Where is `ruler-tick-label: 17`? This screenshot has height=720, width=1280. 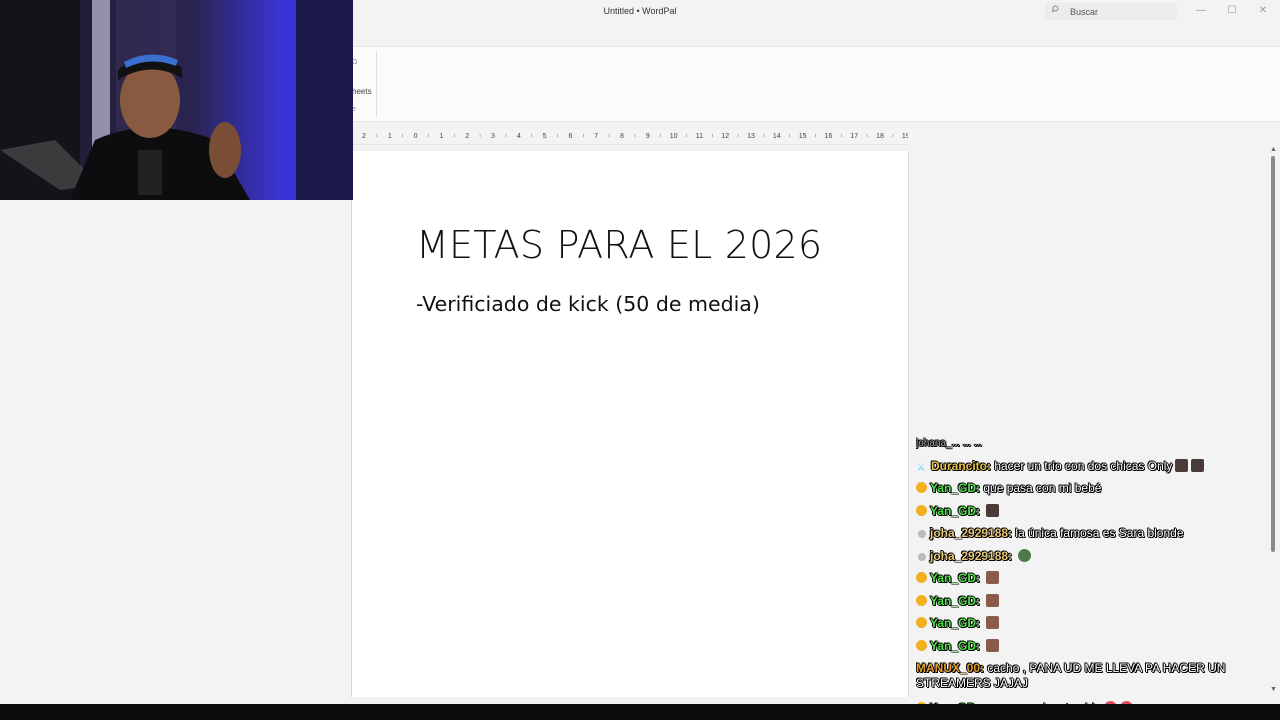 ruler-tick-label: 17 is located at coordinates (854, 136).